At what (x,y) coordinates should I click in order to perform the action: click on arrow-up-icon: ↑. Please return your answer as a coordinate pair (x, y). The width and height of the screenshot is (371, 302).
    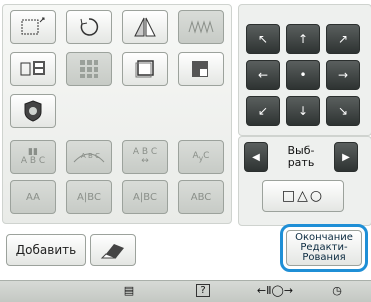
    Looking at the image, I should click on (303, 39).